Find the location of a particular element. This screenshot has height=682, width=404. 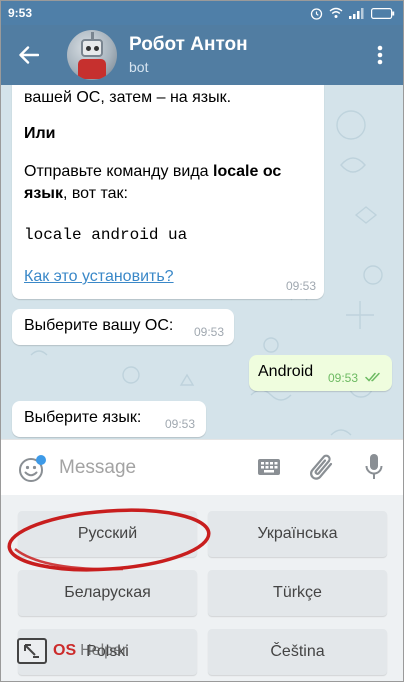

attach-icon is located at coordinates (323, 468).